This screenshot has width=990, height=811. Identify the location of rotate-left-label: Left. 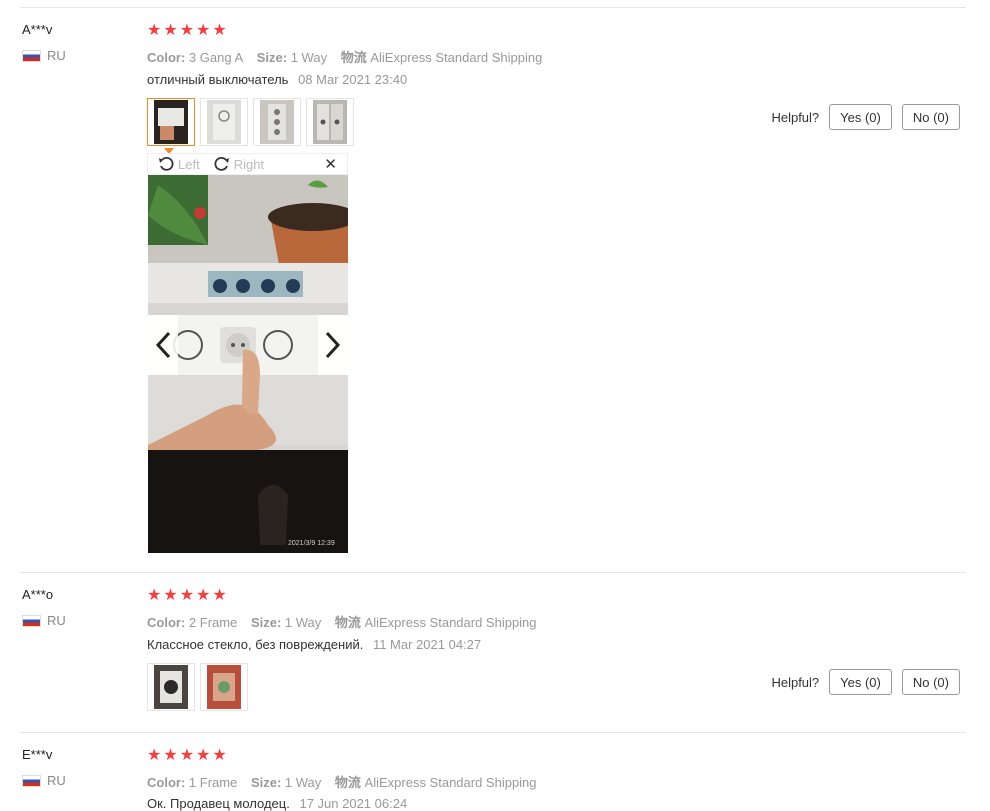
(189, 164).